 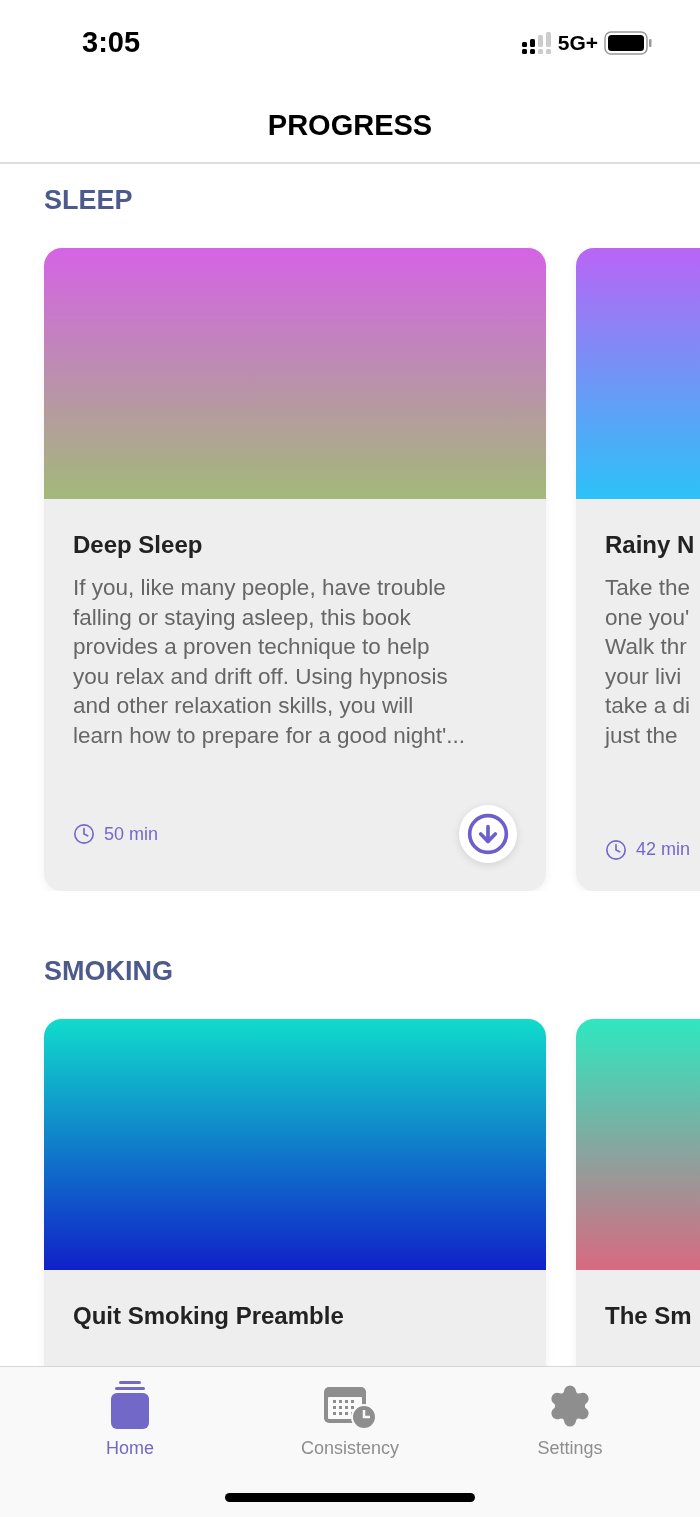 What do you see at coordinates (648, 662) in the screenshot?
I see `card-description: Take the one you' Walk thr your livi take a di just the` at bounding box center [648, 662].